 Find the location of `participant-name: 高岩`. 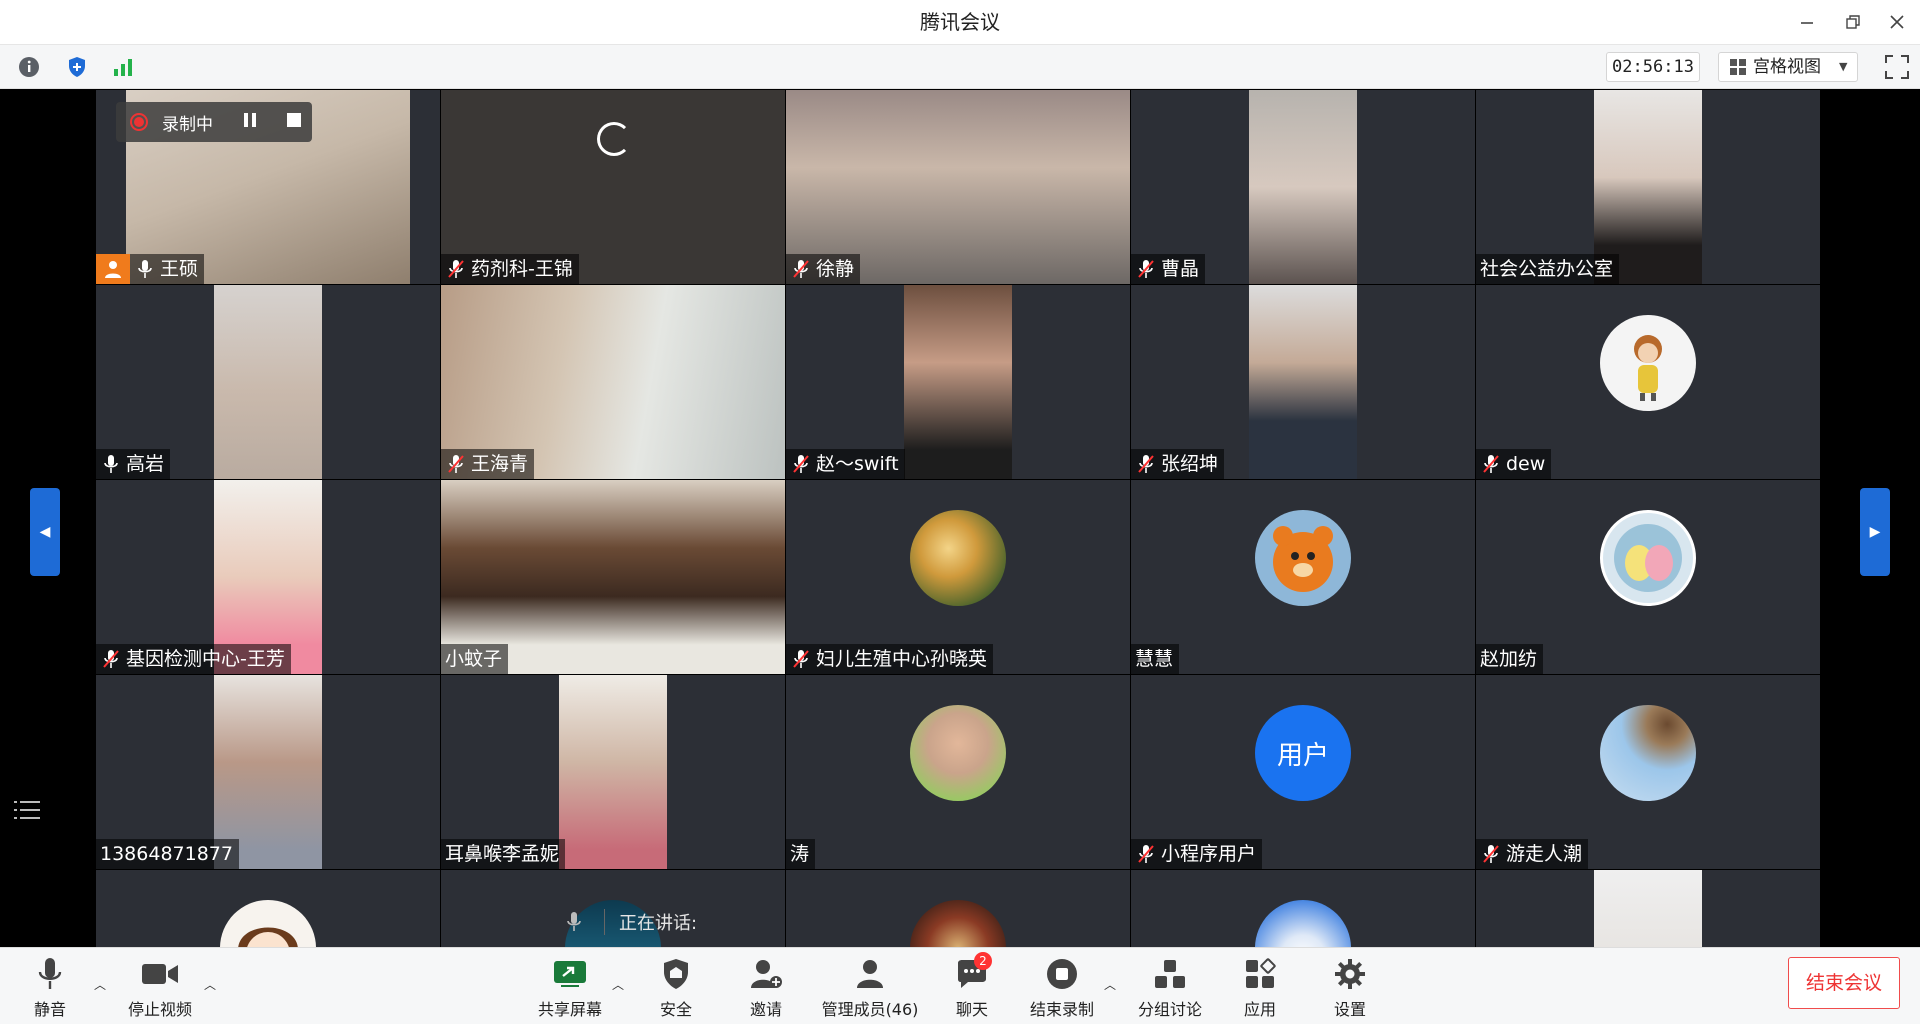

participant-name: 高岩 is located at coordinates (145, 464).